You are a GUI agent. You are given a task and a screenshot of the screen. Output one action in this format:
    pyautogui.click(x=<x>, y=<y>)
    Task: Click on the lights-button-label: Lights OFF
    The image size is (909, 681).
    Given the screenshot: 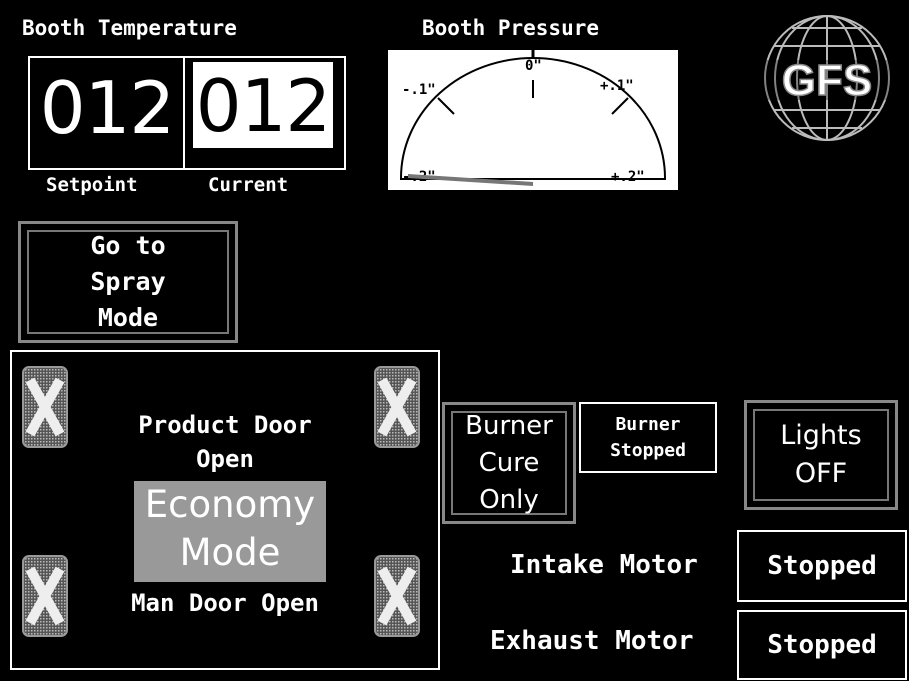 What is the action you would take?
    pyautogui.click(x=821, y=454)
    